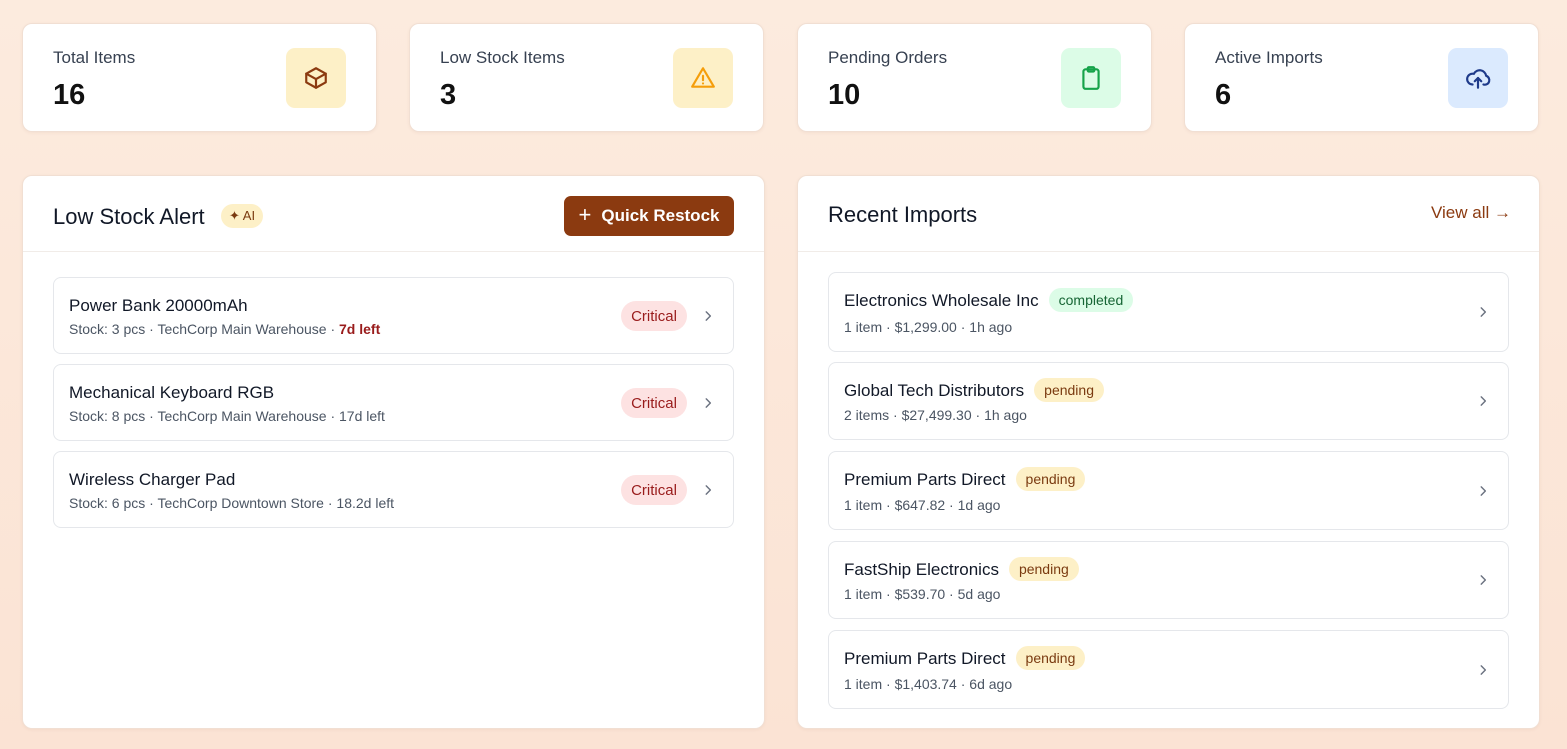  What do you see at coordinates (935, 415) in the screenshot?
I see `import-meta: 2 items · $27,499.30 · 1h ago` at bounding box center [935, 415].